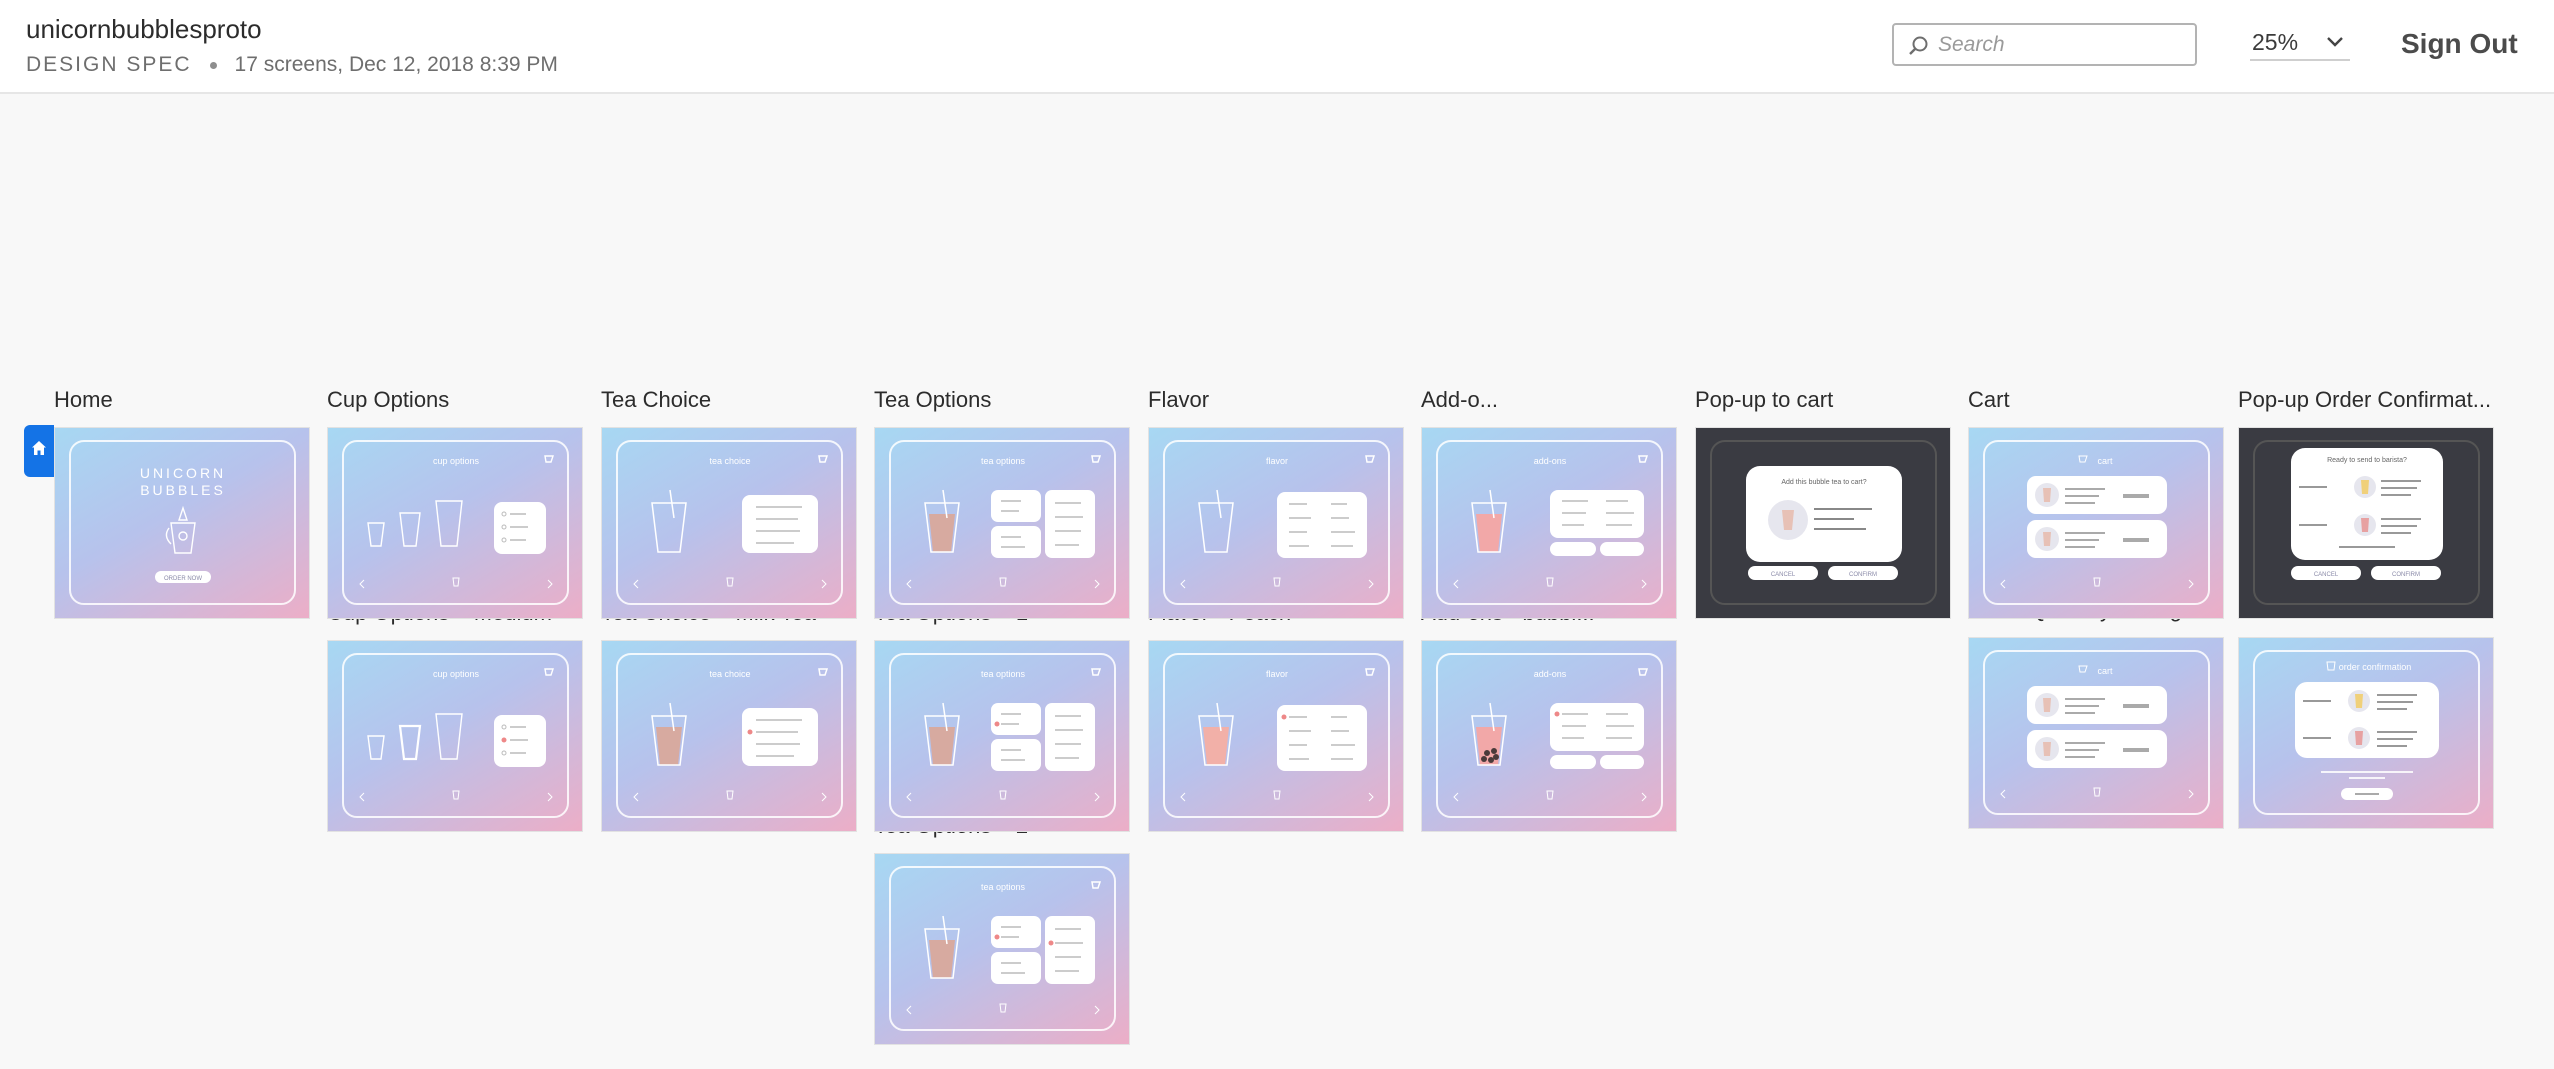  Describe the element at coordinates (2096, 523) in the screenshot. I see `screen-thumbnail-cart: cart` at that location.